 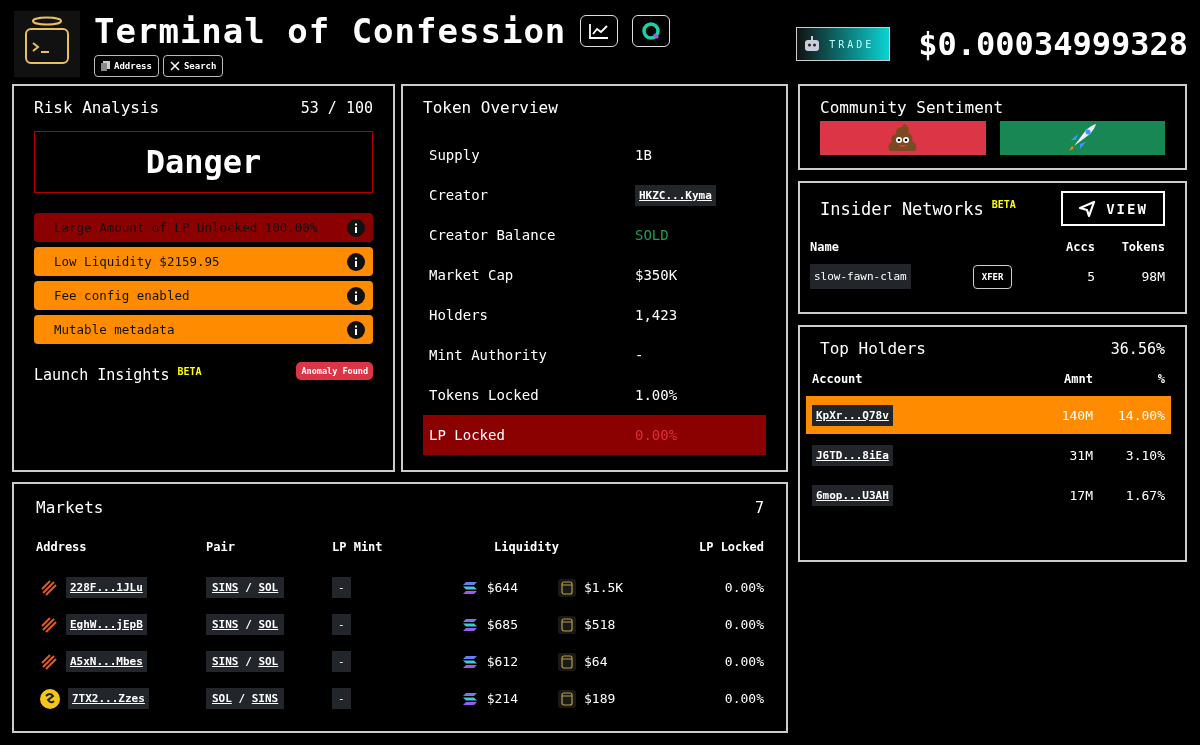 I want to click on address-link: EghW...jEpB, so click(x=106, y=625).